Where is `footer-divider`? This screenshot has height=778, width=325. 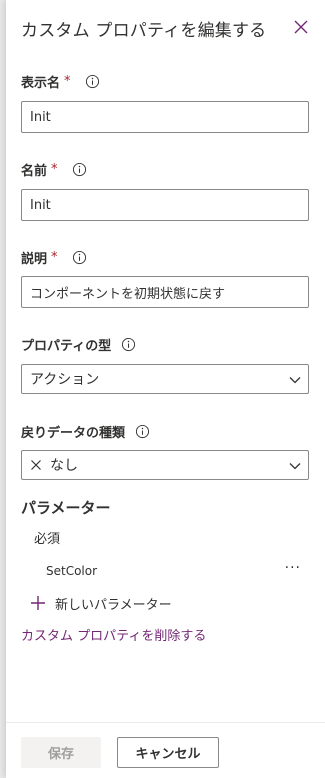
footer-divider is located at coordinates (165, 722).